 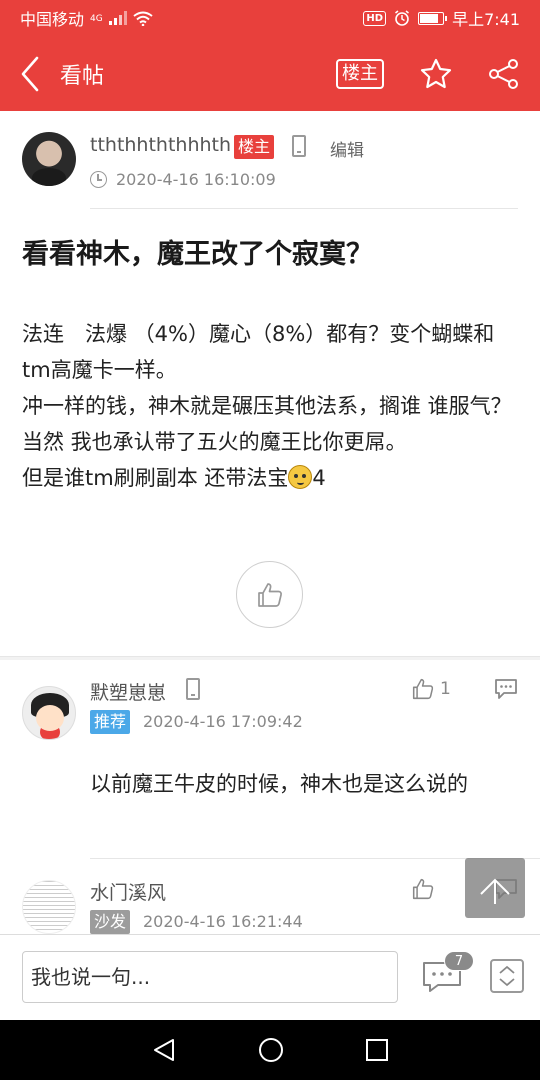 I want to click on back-button, so click(x=30, y=73).